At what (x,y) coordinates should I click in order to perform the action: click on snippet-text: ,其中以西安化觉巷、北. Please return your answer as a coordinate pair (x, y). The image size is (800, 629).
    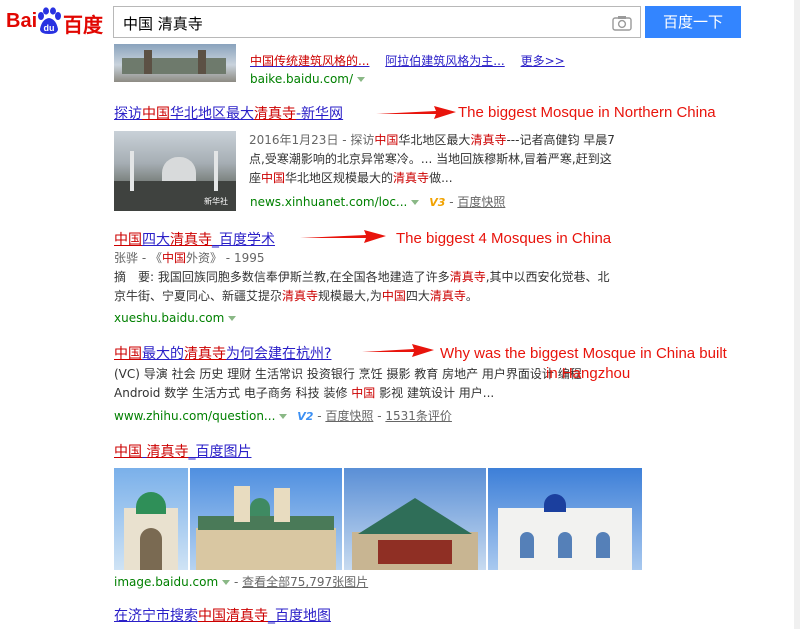
    Looking at the image, I should click on (547, 277).